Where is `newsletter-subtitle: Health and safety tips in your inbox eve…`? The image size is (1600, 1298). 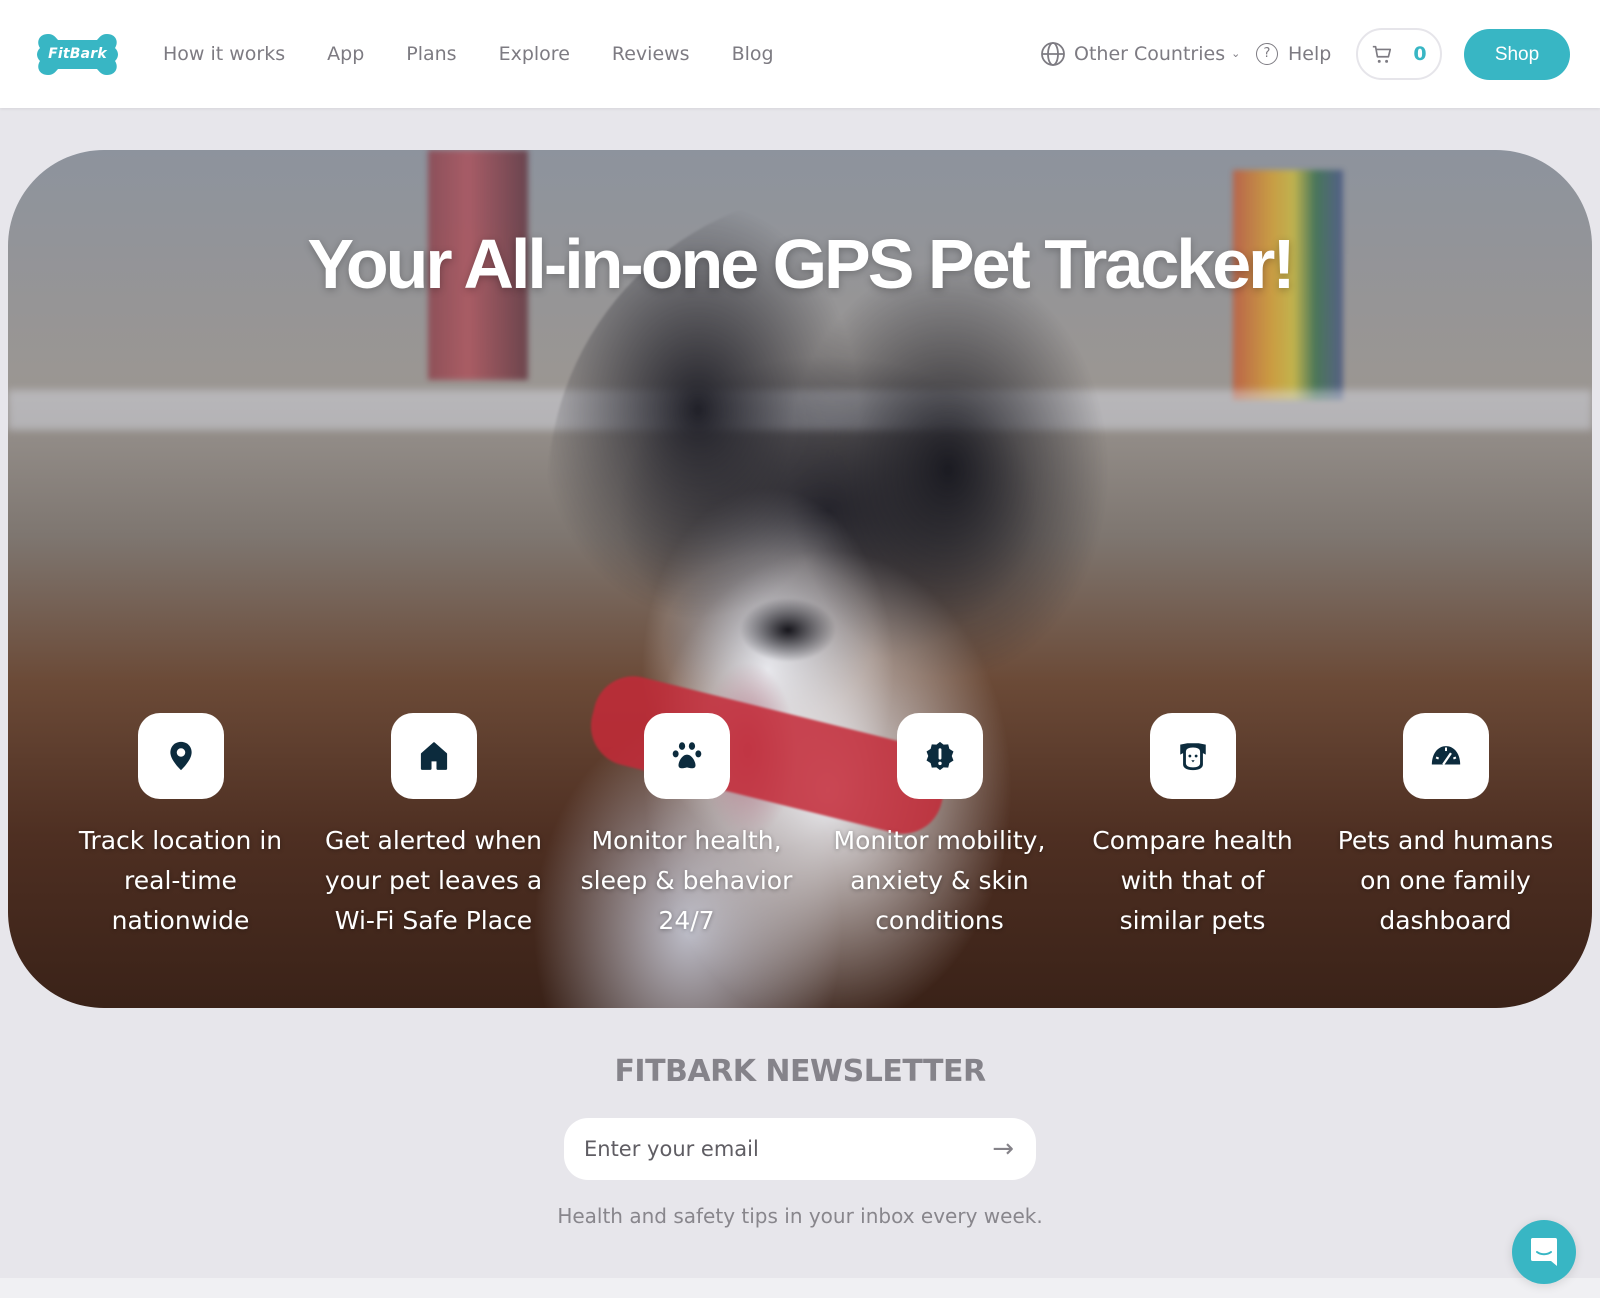
newsletter-subtitle: Health and safety tips in your inbox eve… is located at coordinates (800, 1216).